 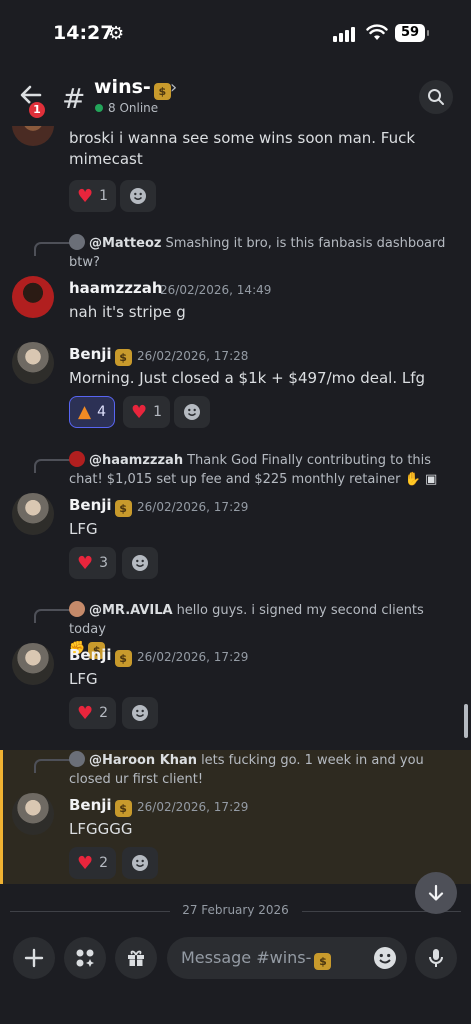 I want to click on channel-title: wins- $, so click(x=132, y=88).